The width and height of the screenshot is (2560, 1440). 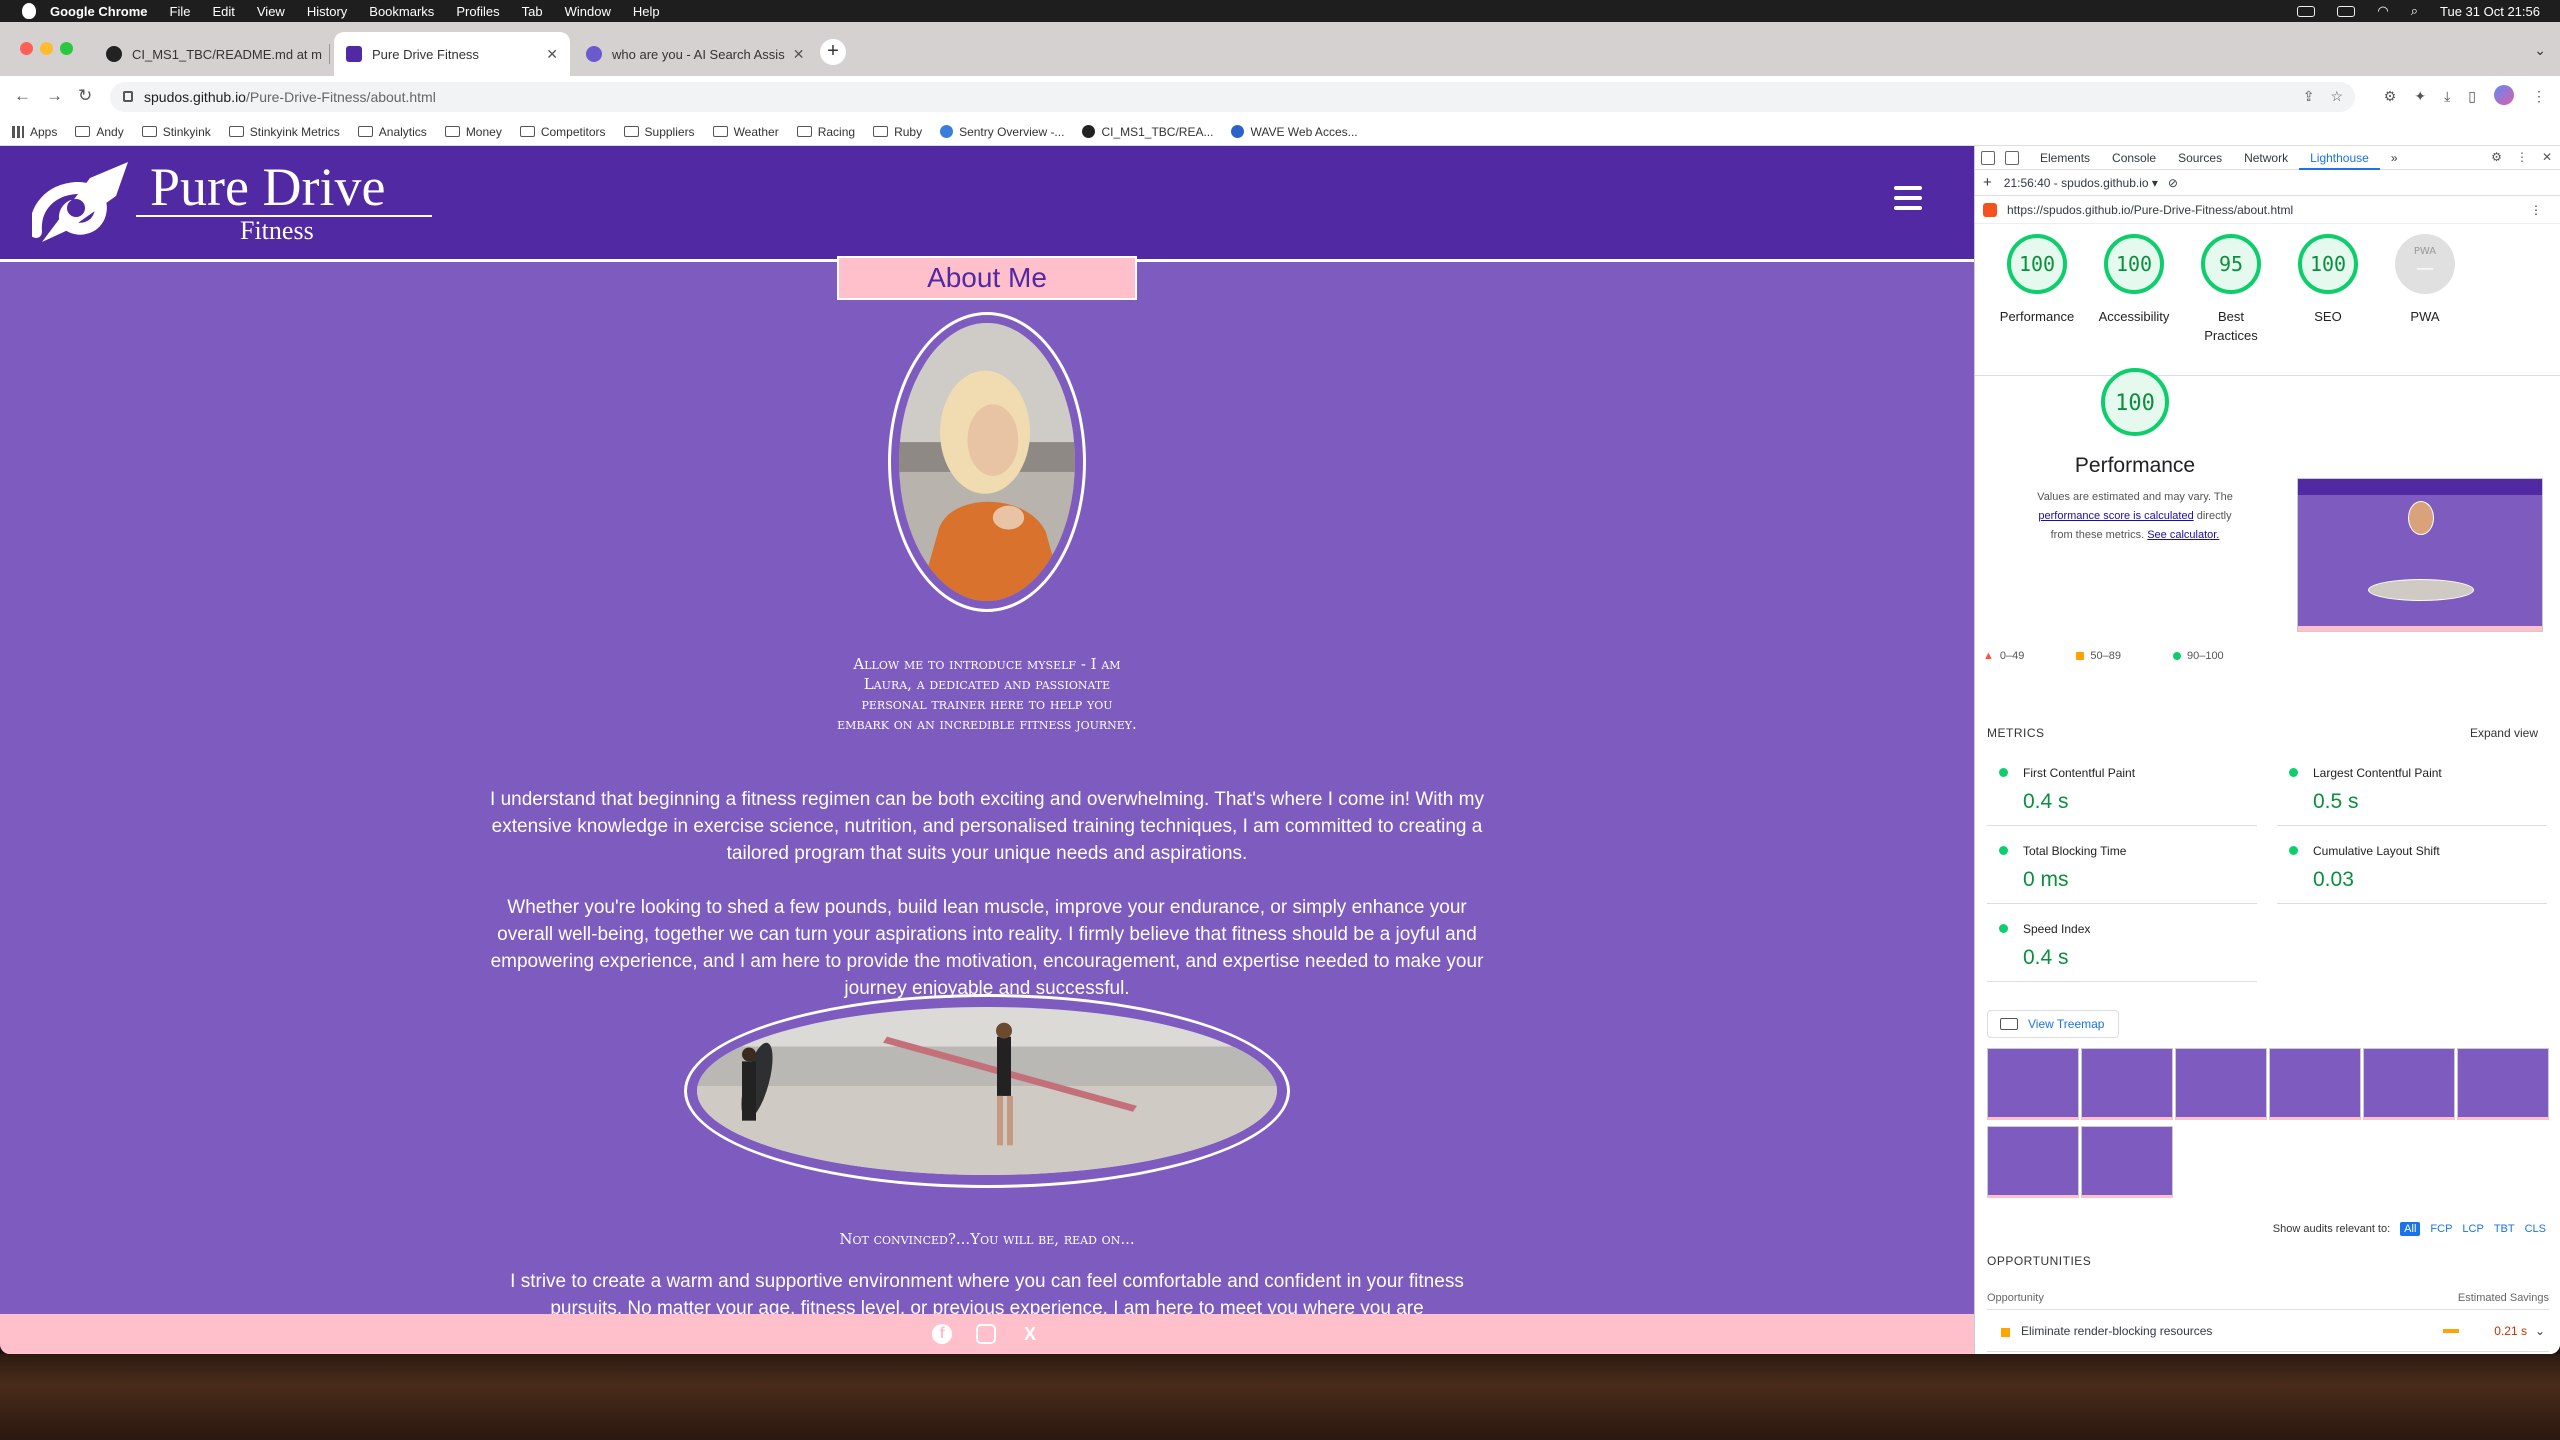 I want to click on minimize-window-button, so click(x=46, y=48).